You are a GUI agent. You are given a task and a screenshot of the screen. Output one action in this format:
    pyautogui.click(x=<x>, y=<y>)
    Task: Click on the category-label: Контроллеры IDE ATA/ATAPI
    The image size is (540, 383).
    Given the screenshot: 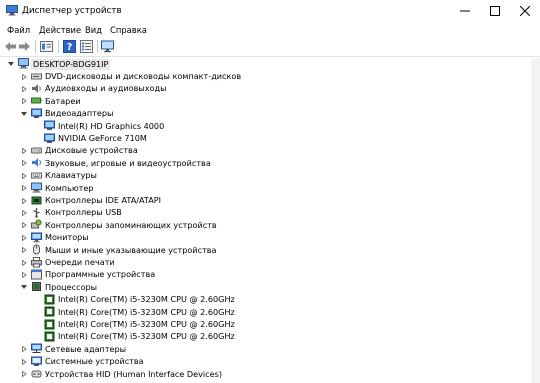 What is the action you would take?
    pyautogui.click(x=103, y=200)
    